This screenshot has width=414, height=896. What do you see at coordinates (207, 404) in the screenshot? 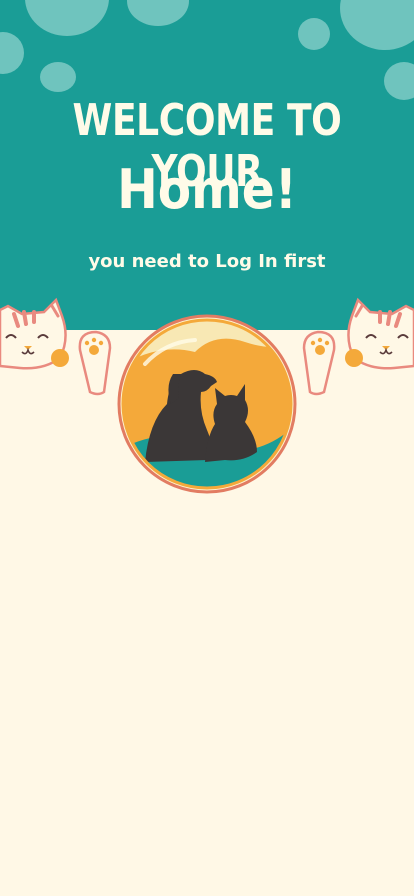
I see `dog-and-cat-logo` at bounding box center [207, 404].